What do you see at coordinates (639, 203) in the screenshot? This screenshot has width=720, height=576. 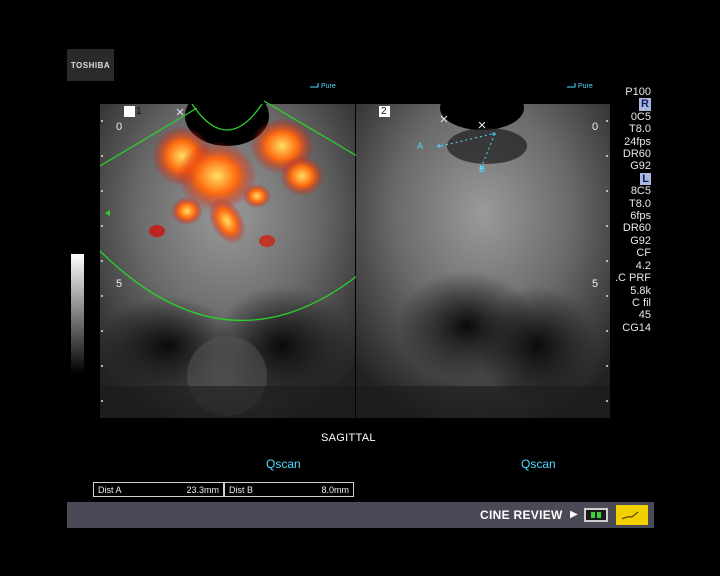 I see `param-freq-l: T8.0` at bounding box center [639, 203].